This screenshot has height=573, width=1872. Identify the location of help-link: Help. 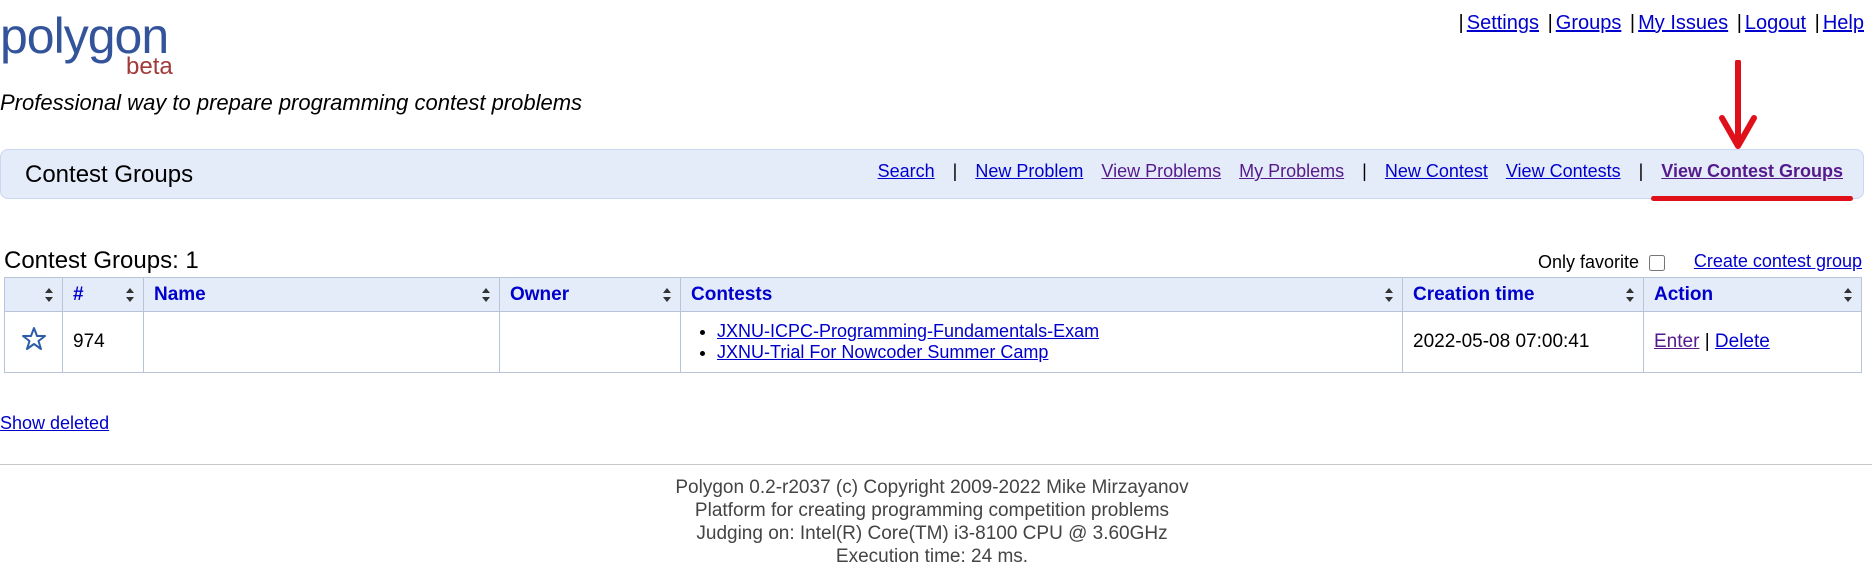
(1843, 23).